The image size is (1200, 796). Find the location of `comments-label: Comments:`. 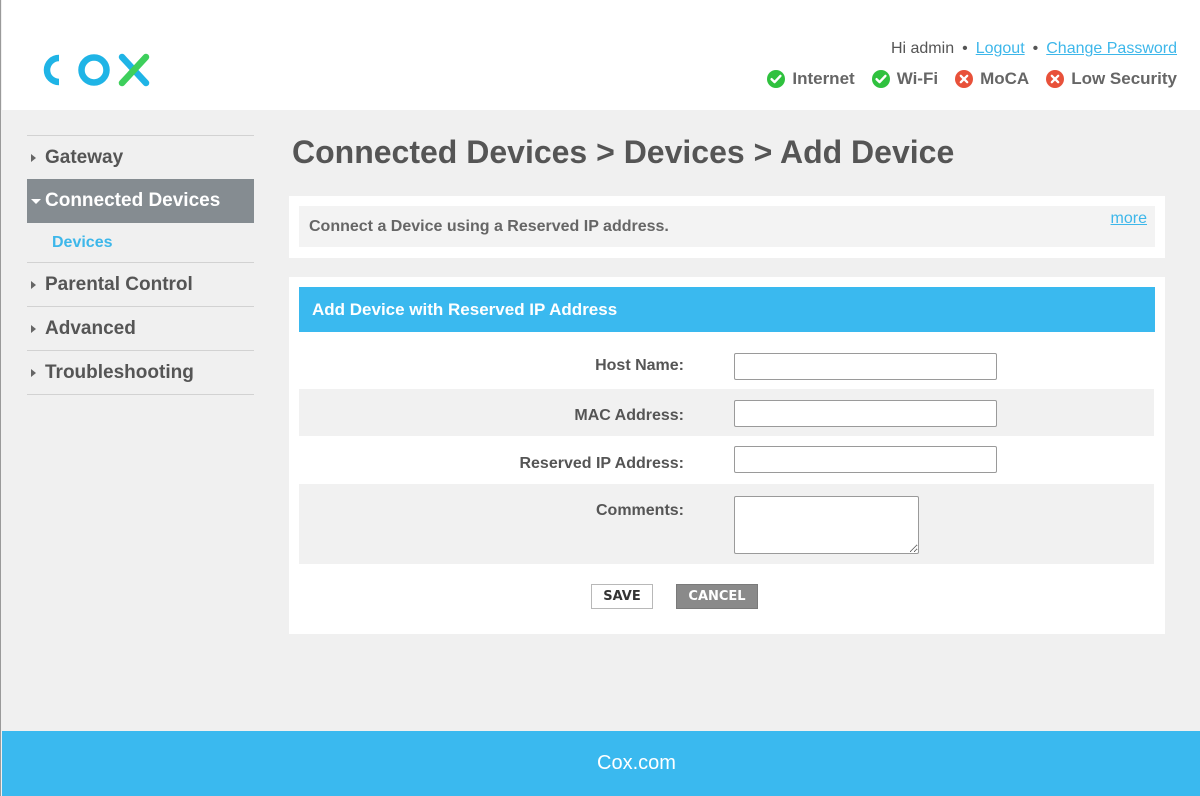

comments-label: Comments: is located at coordinates (639, 510).